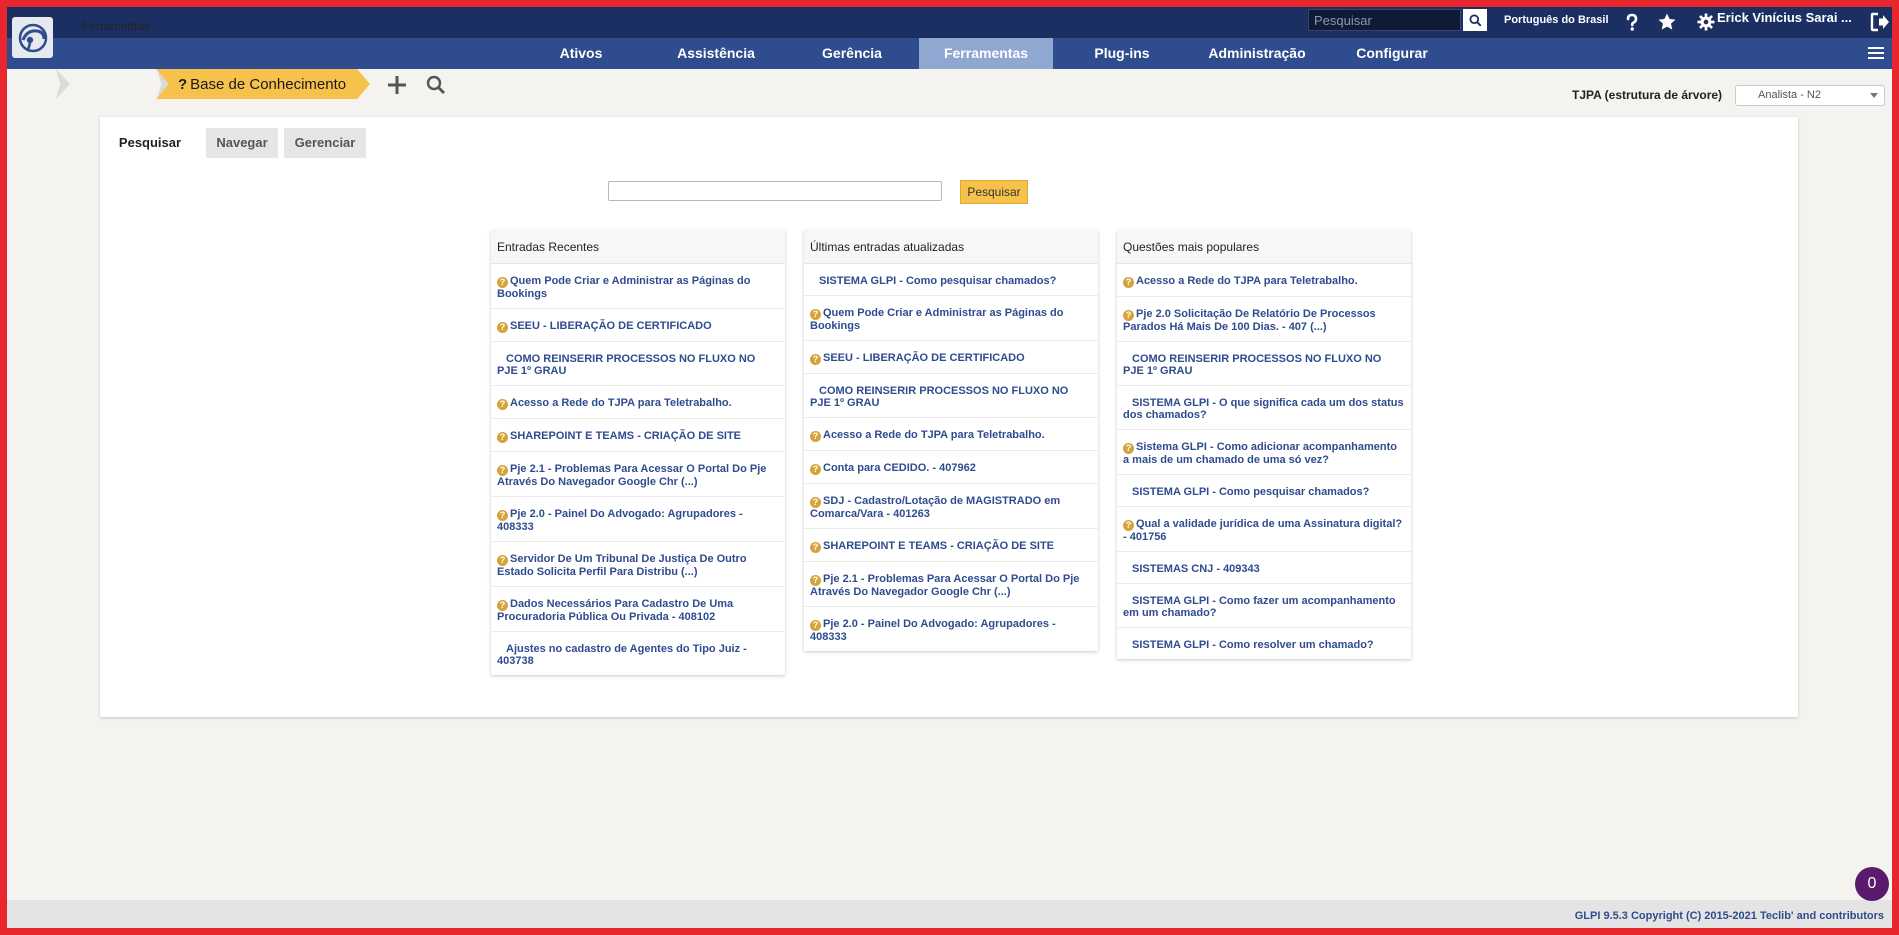 The height and width of the screenshot is (935, 1899). What do you see at coordinates (1257, 53) in the screenshot?
I see `nav-administracao: Administração` at bounding box center [1257, 53].